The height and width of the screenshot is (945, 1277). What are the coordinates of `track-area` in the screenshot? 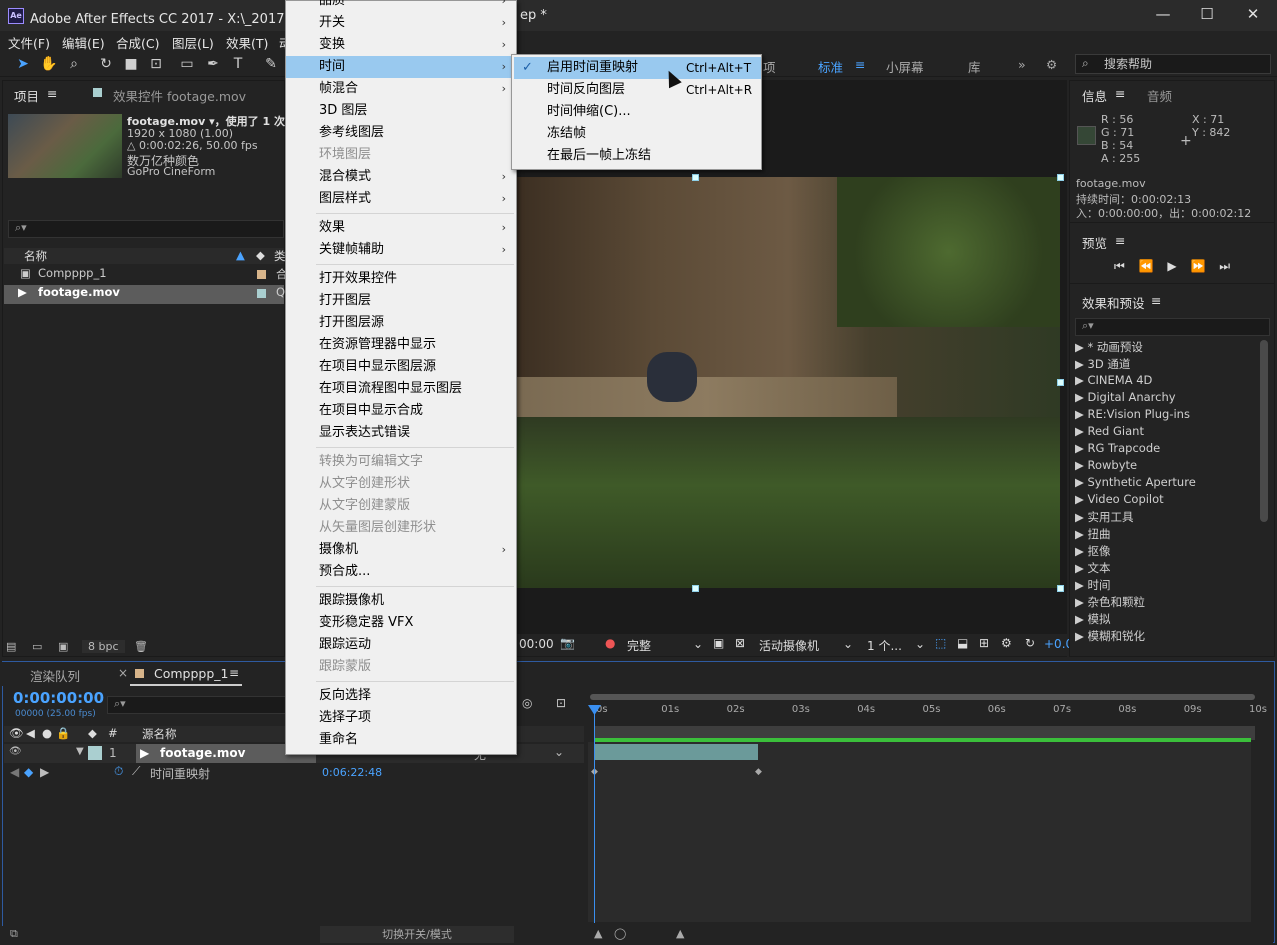 It's located at (919, 832).